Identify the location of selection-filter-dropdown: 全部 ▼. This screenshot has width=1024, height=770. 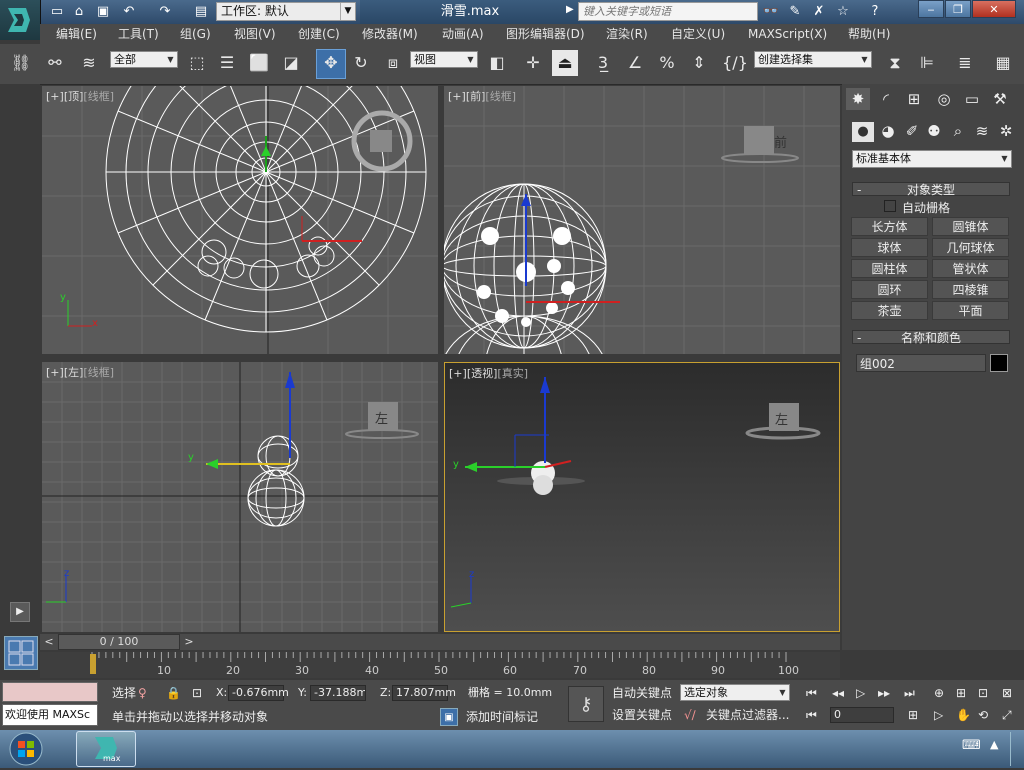
(144, 59).